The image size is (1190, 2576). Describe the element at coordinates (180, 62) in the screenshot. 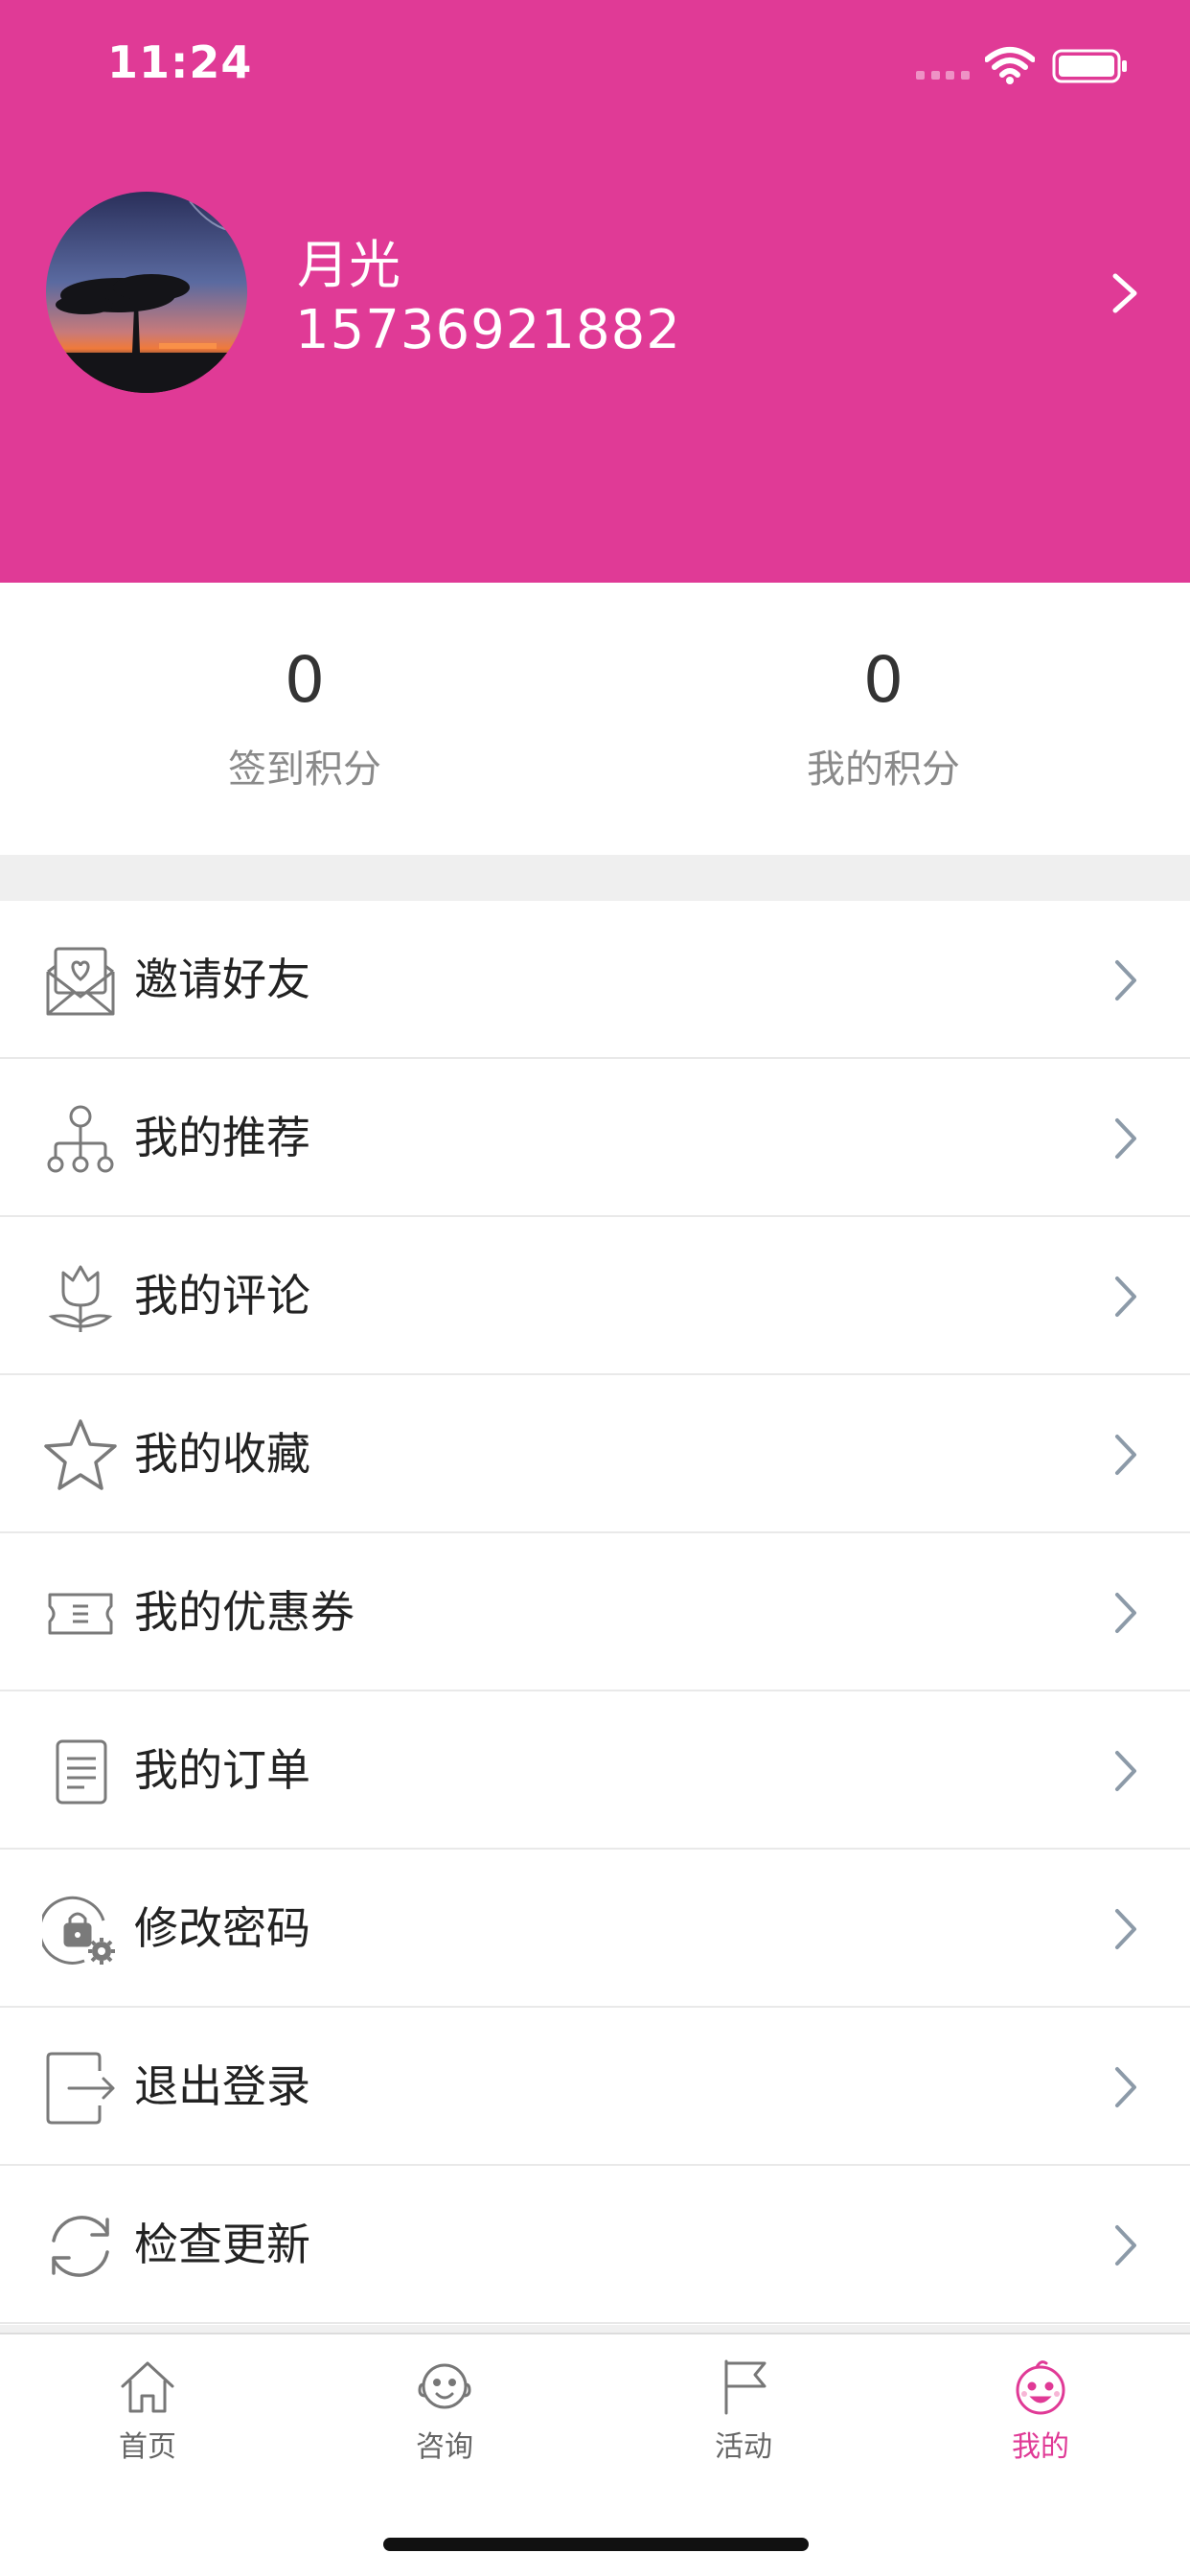

I see `status-time: 11:24` at that location.